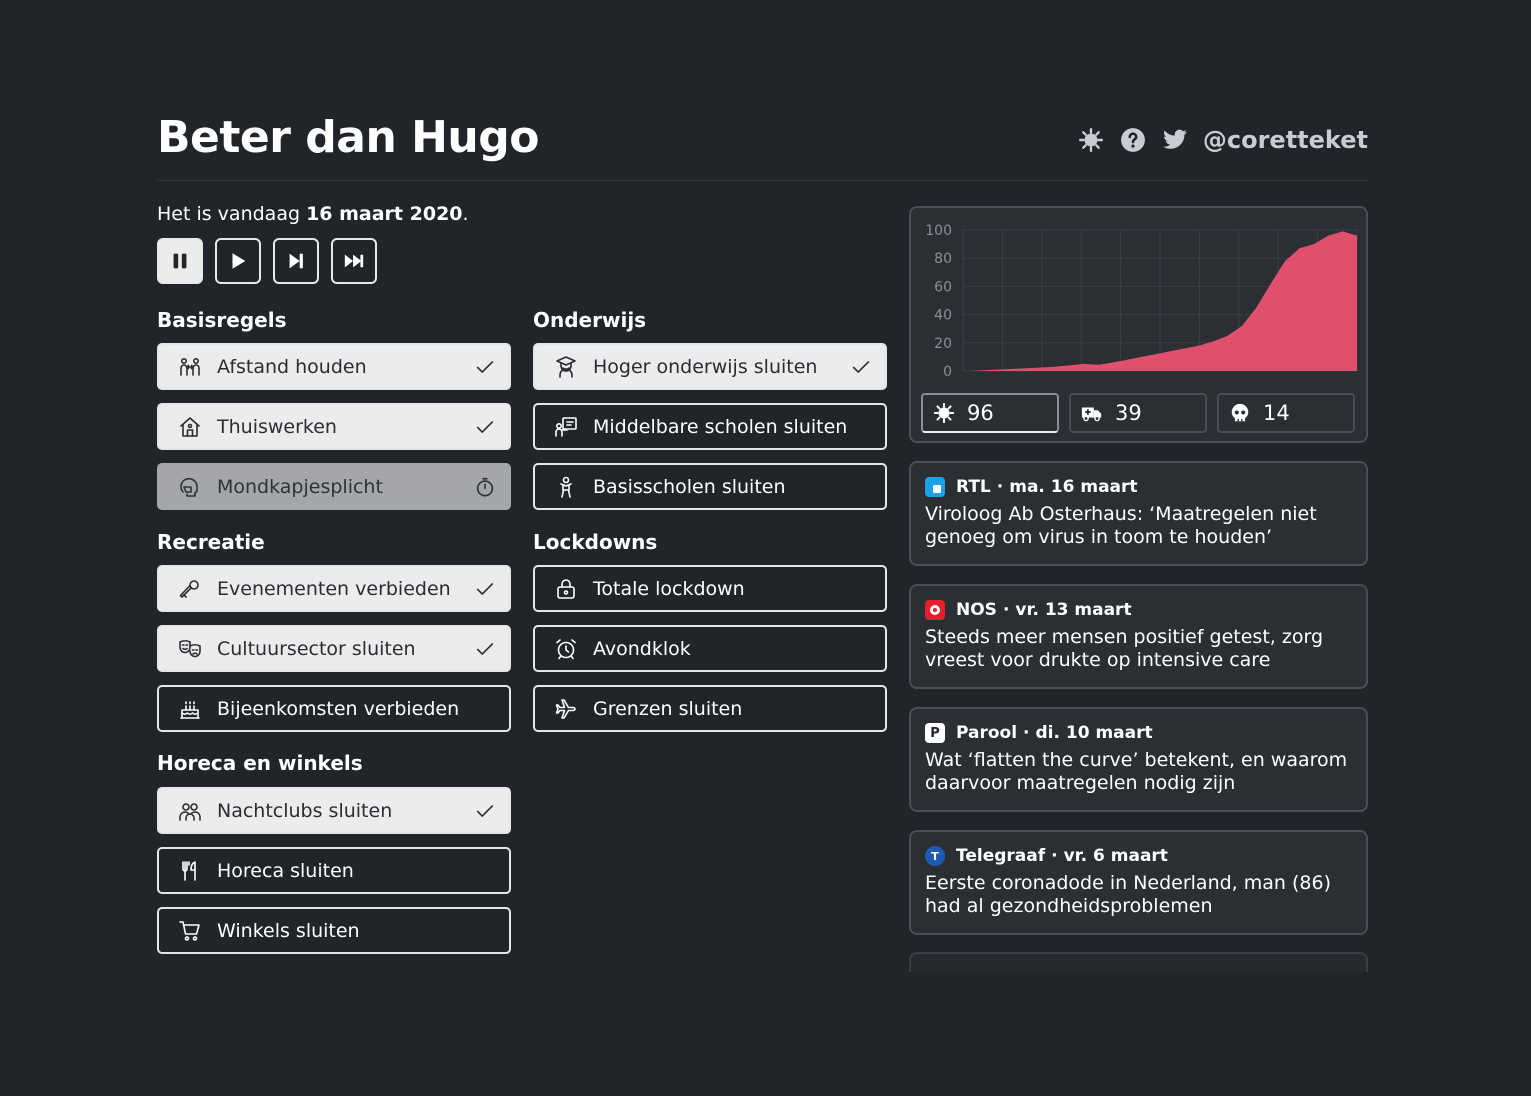 The height and width of the screenshot is (1096, 1531). What do you see at coordinates (943, 259) in the screenshot?
I see `chart-y-tick-label: 80` at bounding box center [943, 259].